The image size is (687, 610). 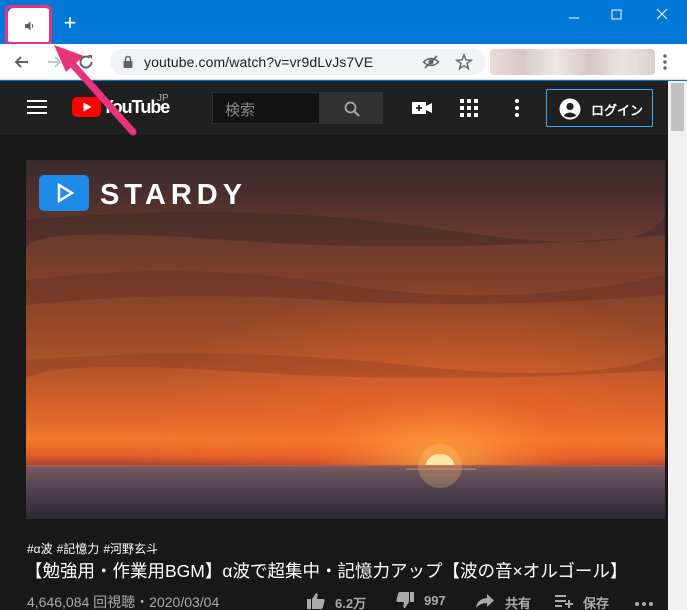 What do you see at coordinates (258, 62) in the screenshot?
I see `url-text: youtube.com/watch?v=vr9dLvJs7VE` at bounding box center [258, 62].